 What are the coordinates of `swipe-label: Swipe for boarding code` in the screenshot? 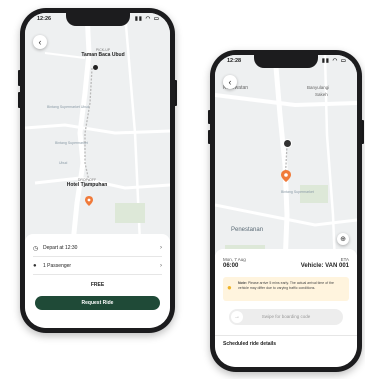 It's located at (286, 316).